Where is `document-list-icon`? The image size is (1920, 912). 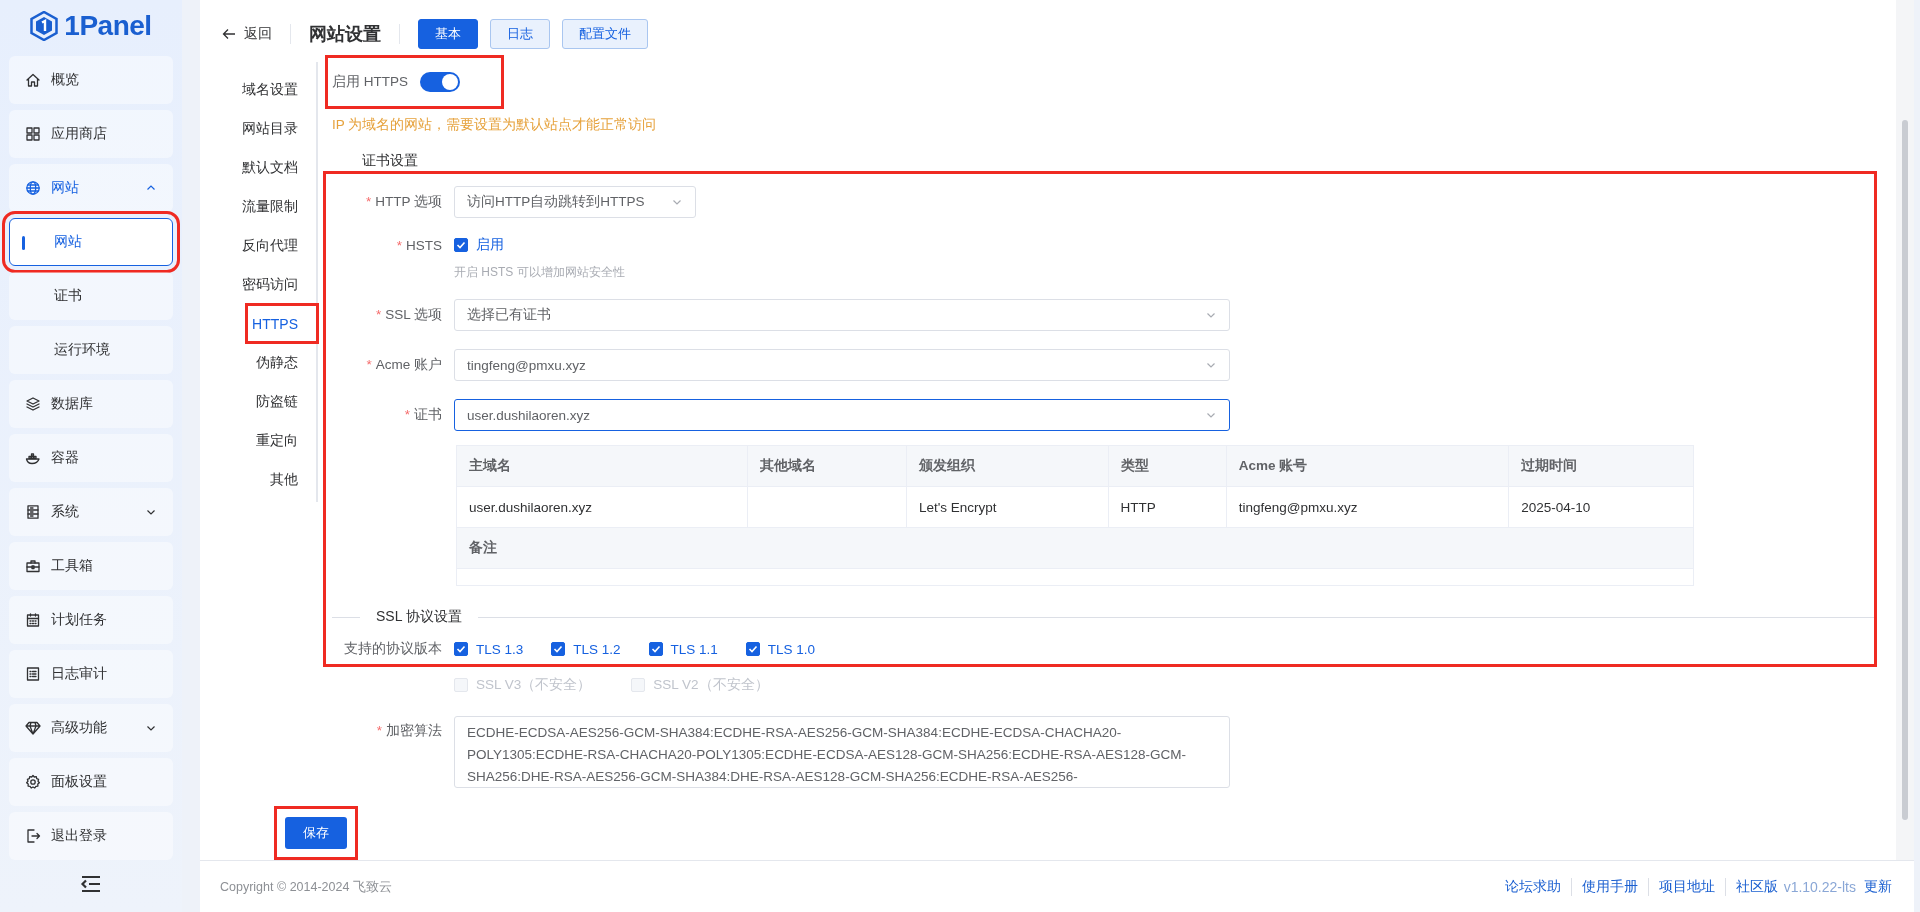 document-list-icon is located at coordinates (33, 674).